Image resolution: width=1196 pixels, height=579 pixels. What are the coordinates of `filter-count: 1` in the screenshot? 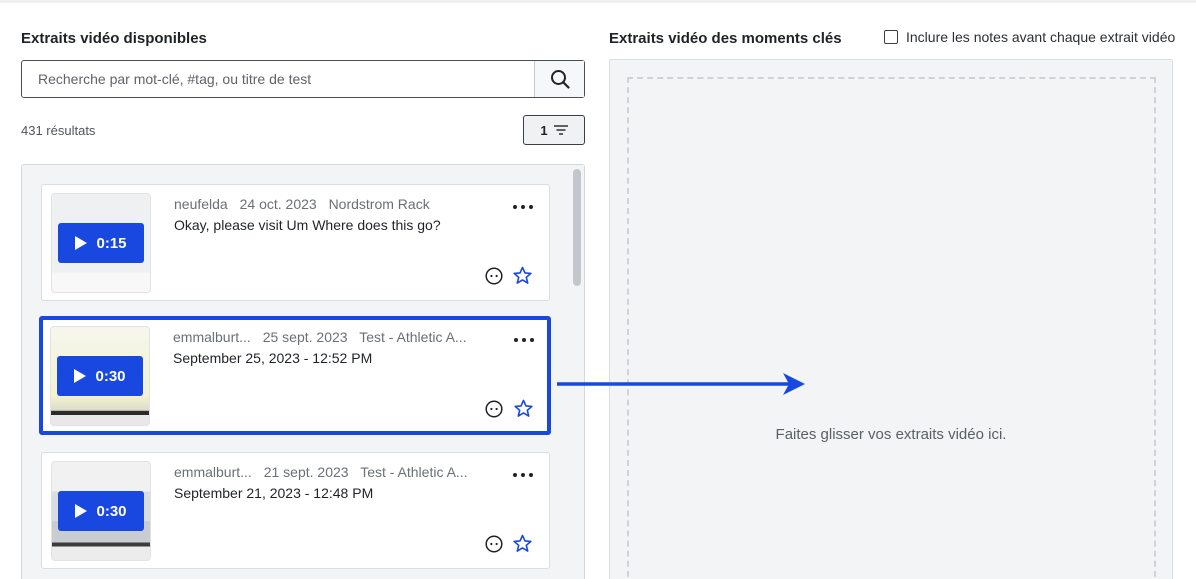 It's located at (544, 130).